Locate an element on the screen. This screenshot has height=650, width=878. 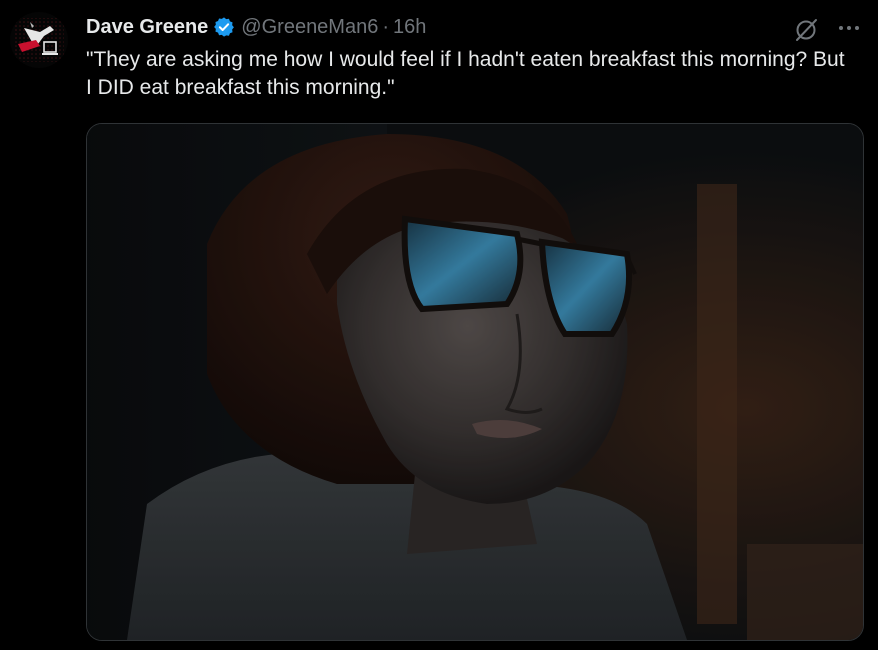
timestamp: 16h is located at coordinates (409, 27).